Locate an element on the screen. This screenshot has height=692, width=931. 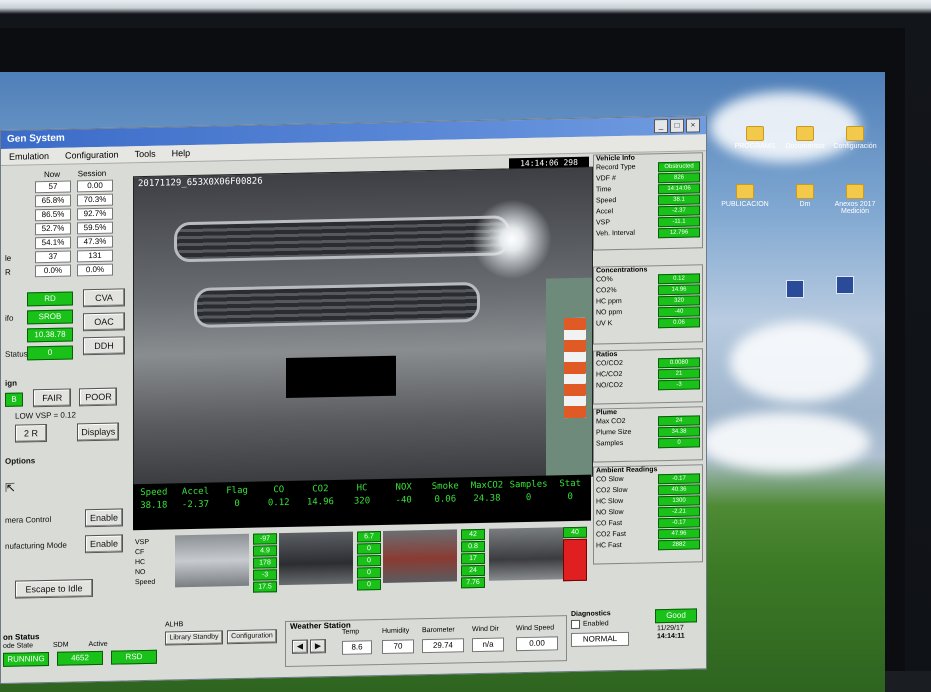
sign-poor-button: POOR is located at coordinates (98, 397).